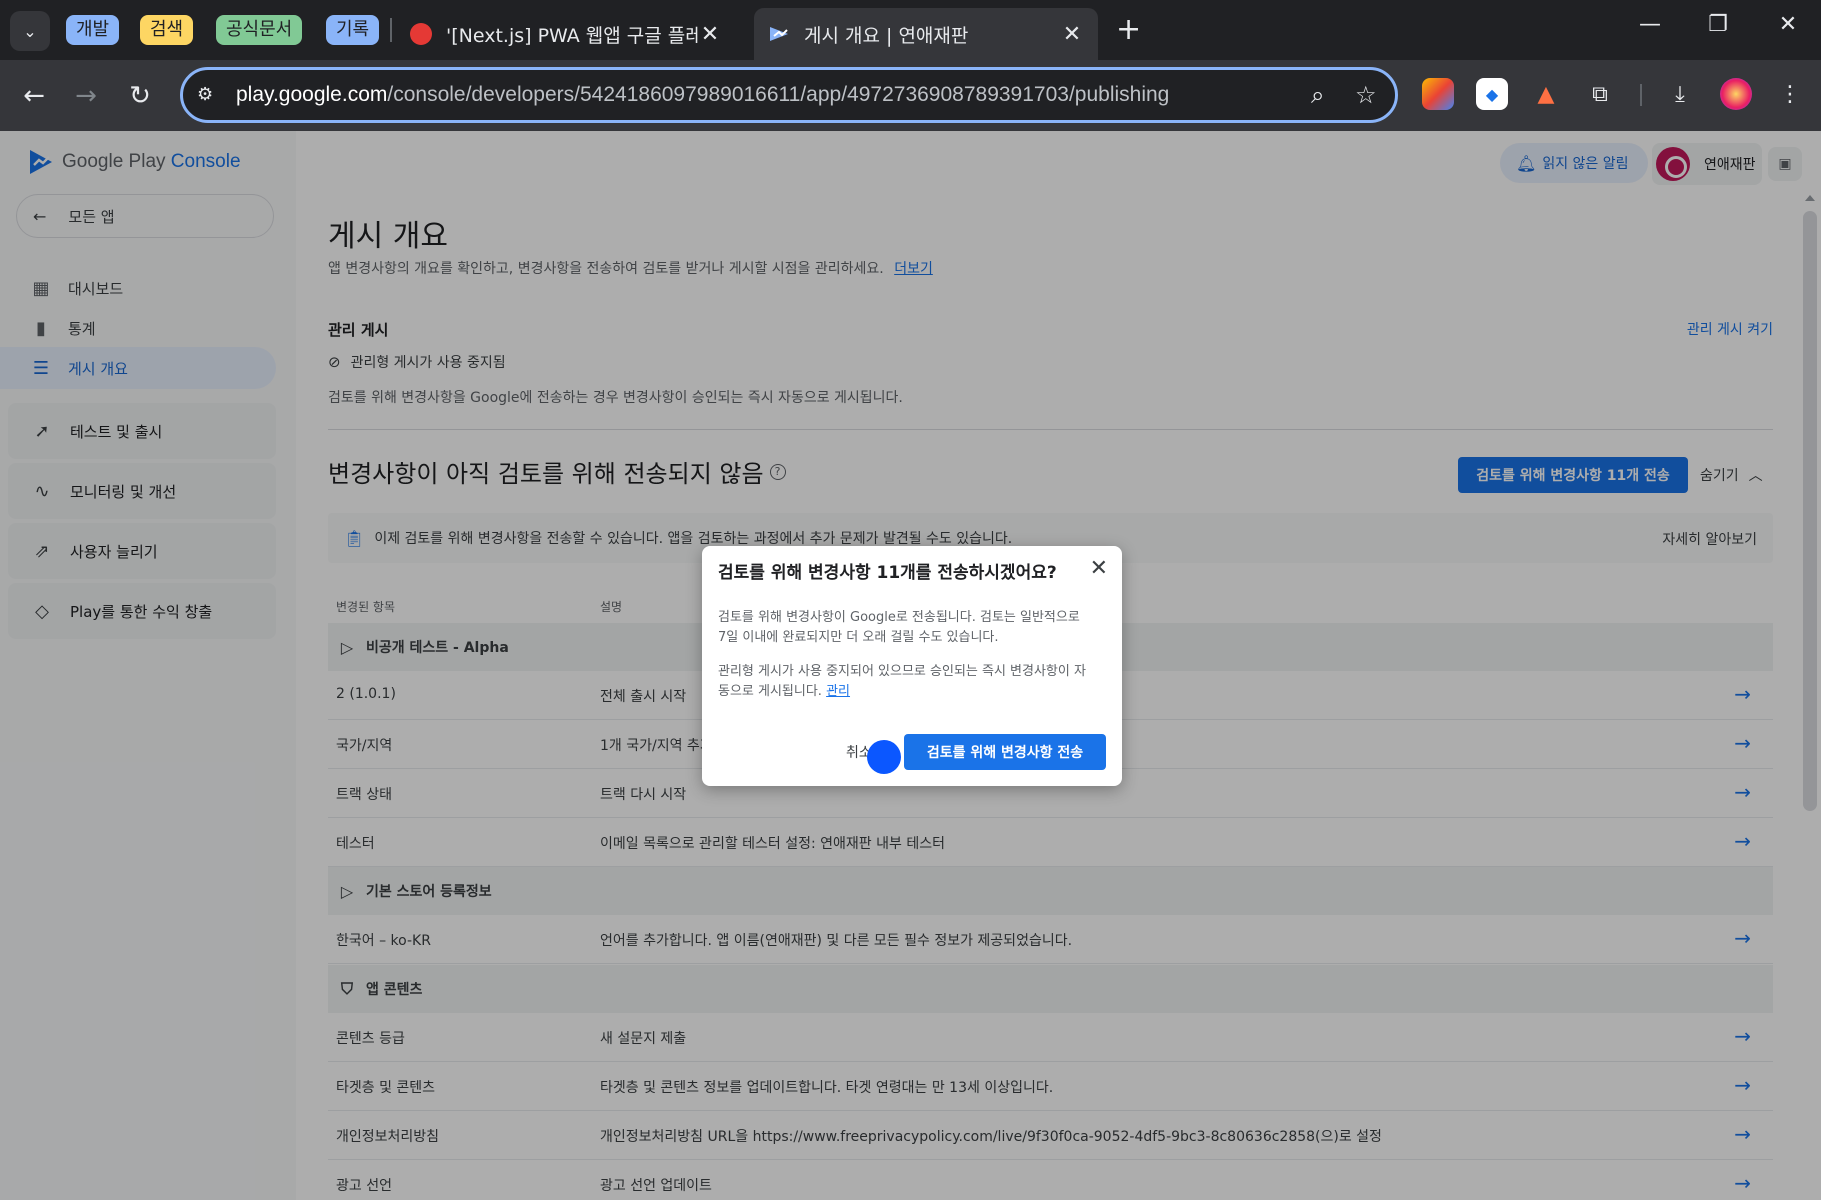  I want to click on tab-publishing-overview: 게시 개요 | 연애재판 ✕, so click(926, 34).